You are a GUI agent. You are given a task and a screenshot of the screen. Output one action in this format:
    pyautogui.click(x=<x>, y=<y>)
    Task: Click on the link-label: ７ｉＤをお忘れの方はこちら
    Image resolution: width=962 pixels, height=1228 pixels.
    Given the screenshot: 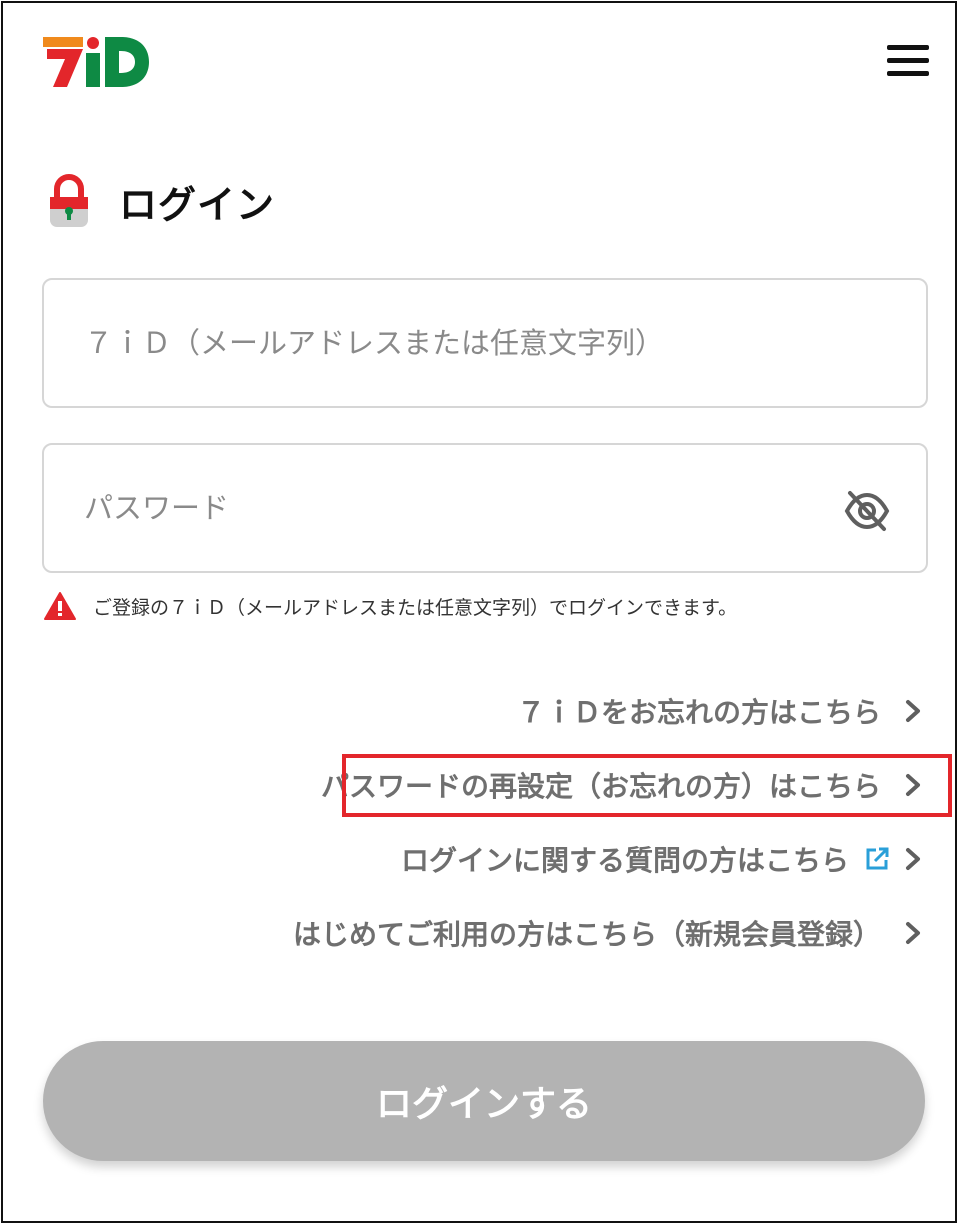 What is the action you would take?
    pyautogui.click(x=698, y=712)
    